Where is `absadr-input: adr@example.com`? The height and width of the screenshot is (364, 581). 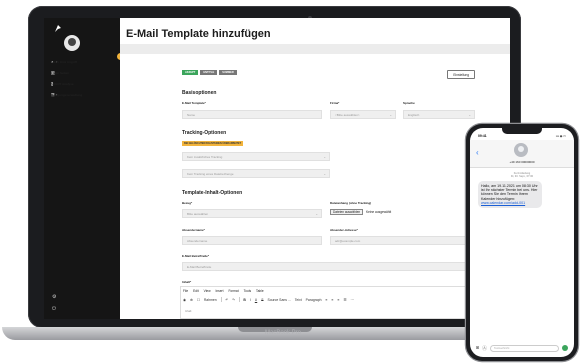
absadr-input: adr@example.com is located at coordinates (402, 240).